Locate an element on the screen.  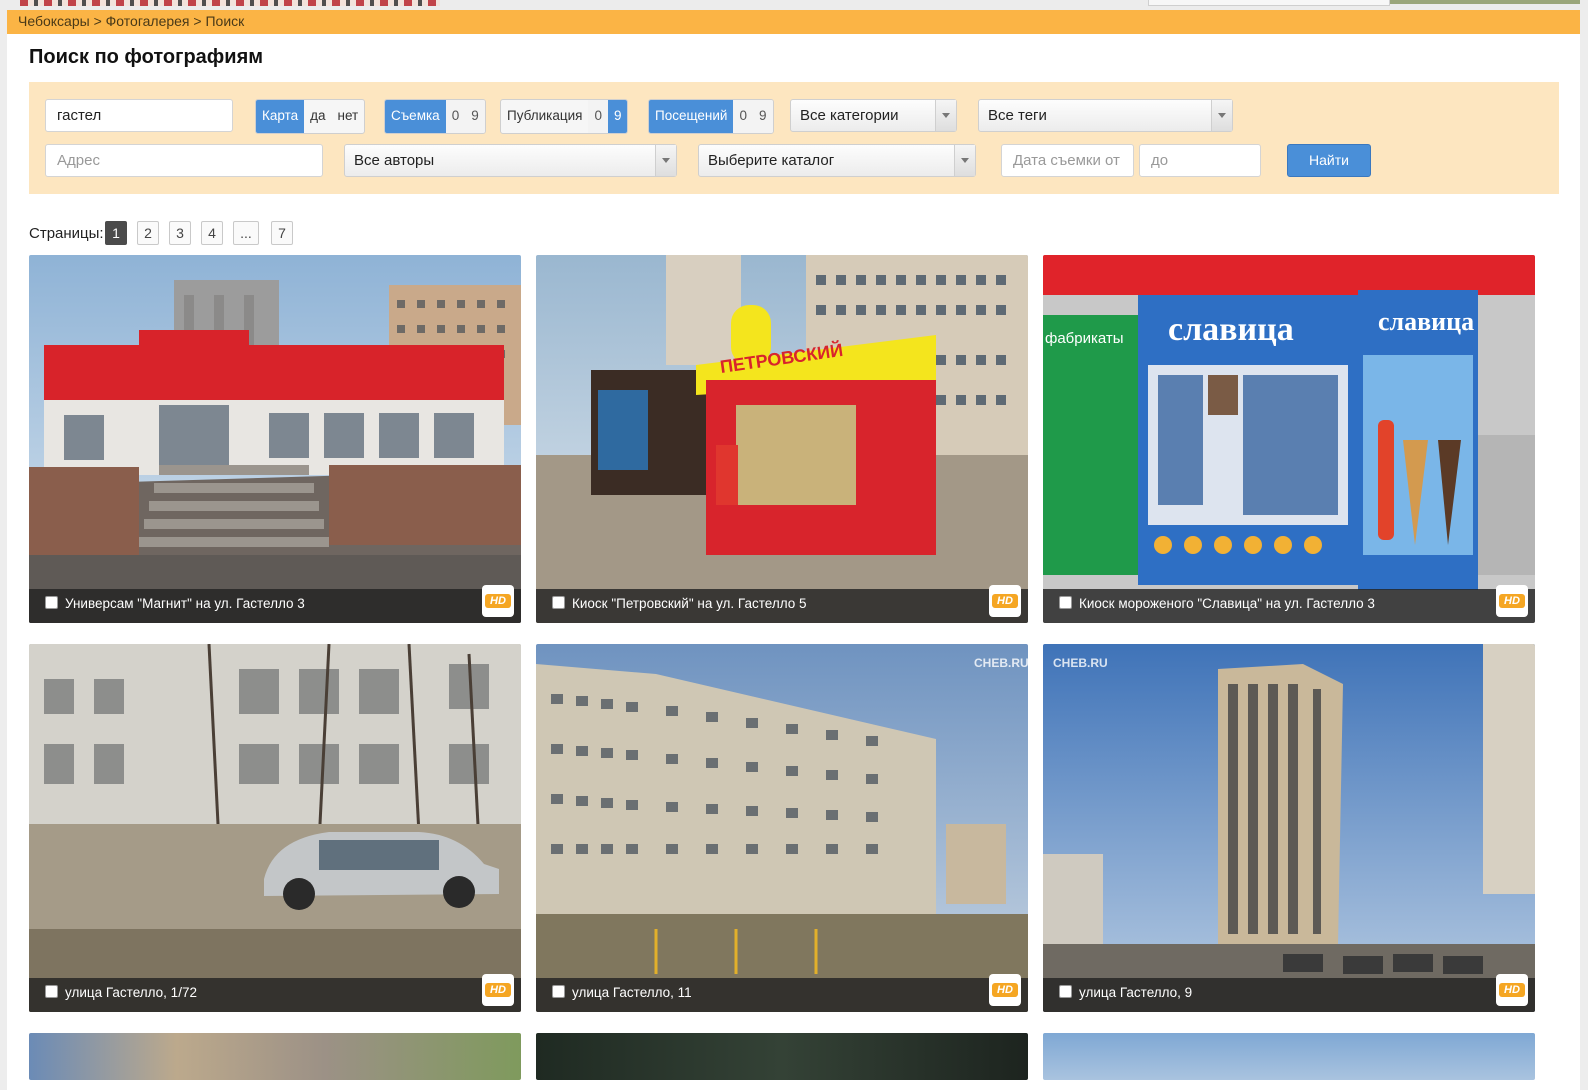
breadcrumb-link-cheboksary: Чебоксары is located at coordinates (54, 21).